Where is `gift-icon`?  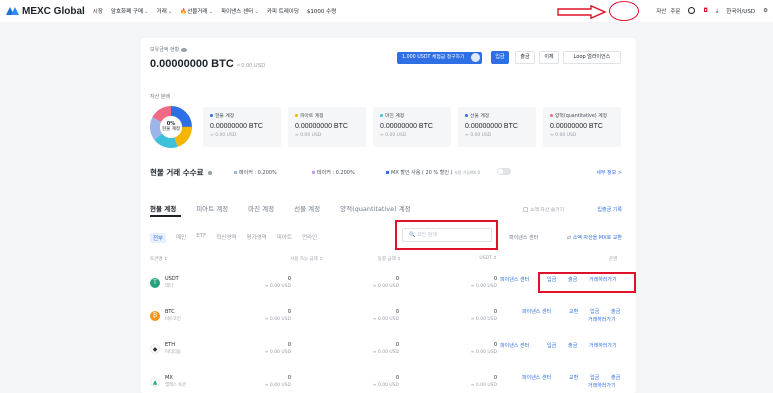
gift-icon is located at coordinates (475, 57).